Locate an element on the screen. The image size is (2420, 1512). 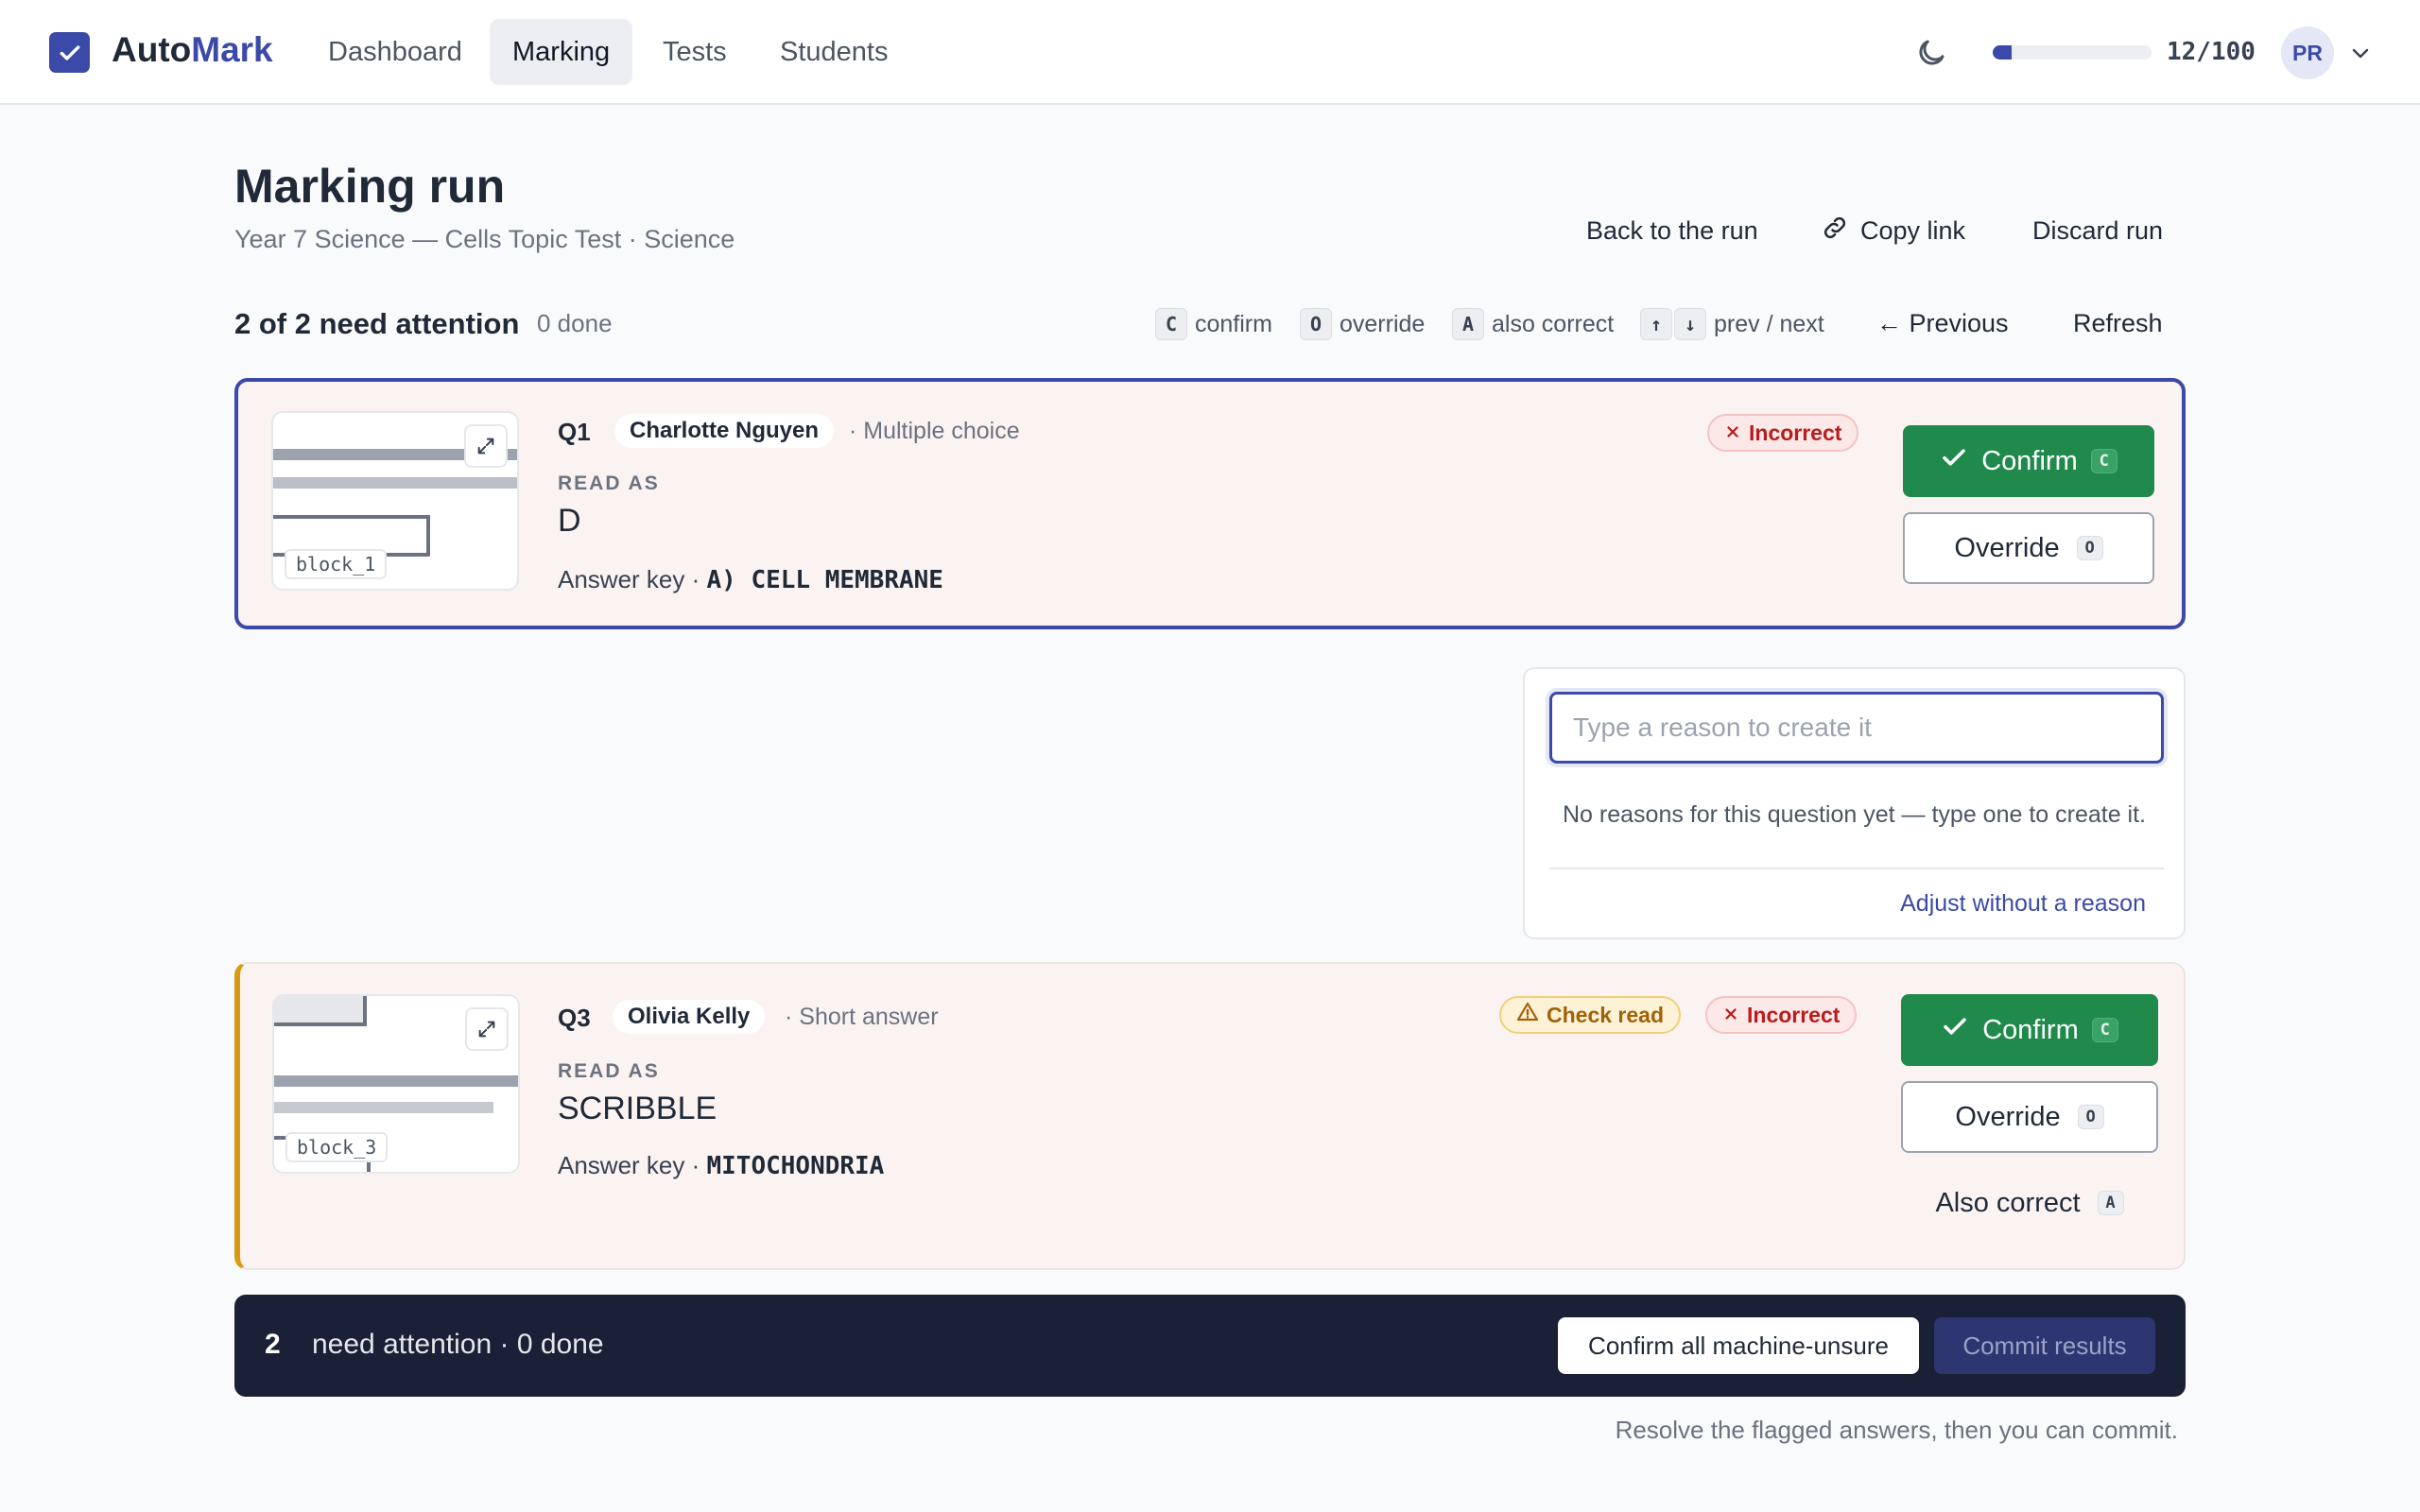
hint-also-correct: A also correct is located at coordinates (1533, 324).